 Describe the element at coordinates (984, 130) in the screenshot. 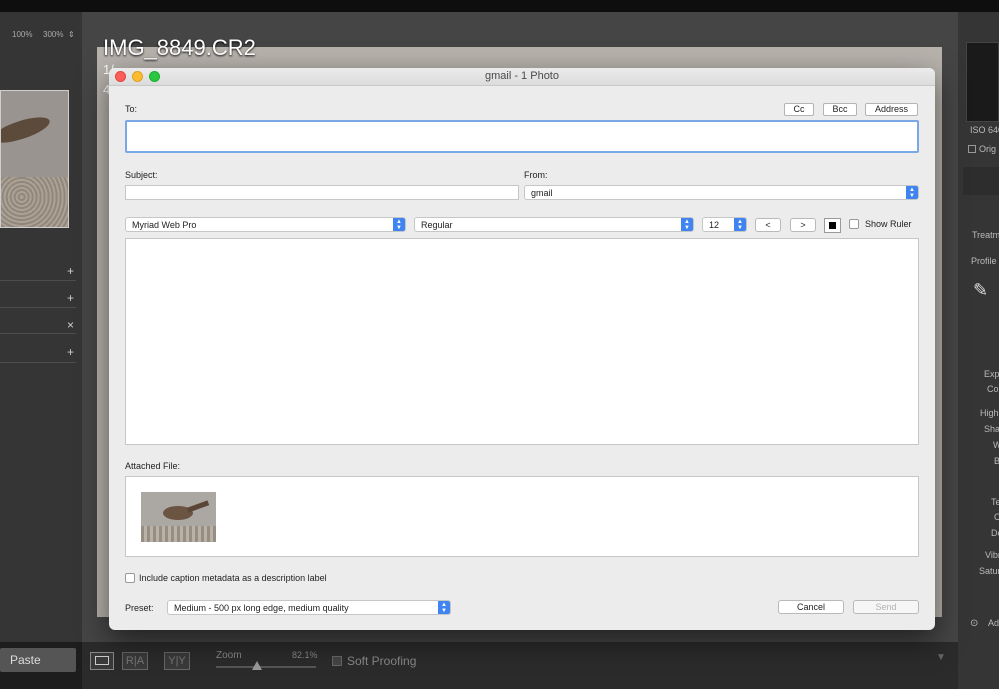

I see `iso-readout: ISO 640` at that location.